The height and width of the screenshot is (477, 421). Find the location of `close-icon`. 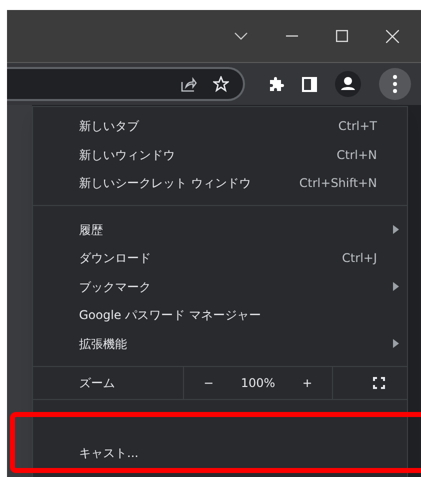

close-icon is located at coordinates (392, 36).